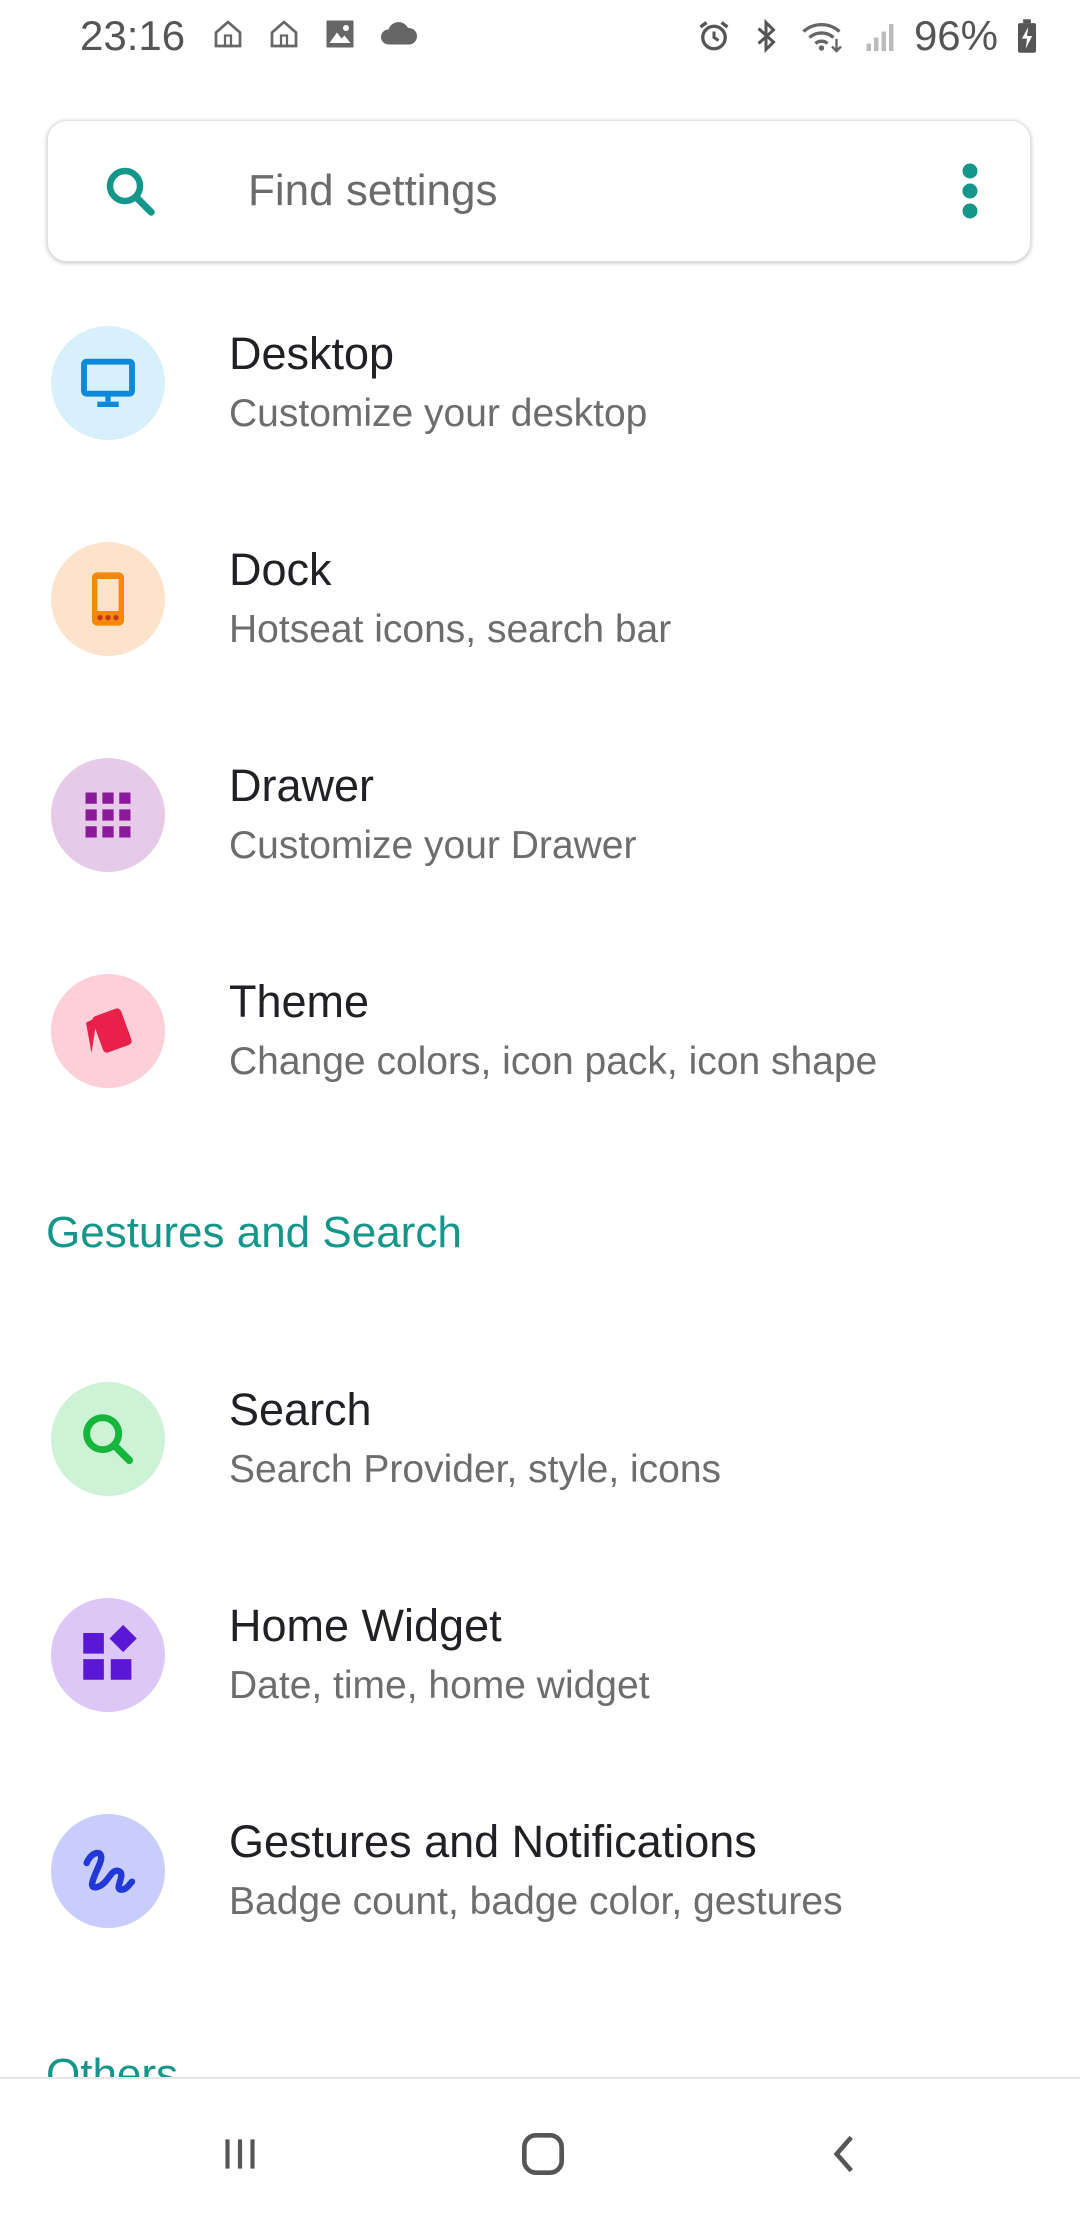 This screenshot has width=1080, height=2222. What do you see at coordinates (955, 35) in the screenshot?
I see `battery-percent: 96%` at bounding box center [955, 35].